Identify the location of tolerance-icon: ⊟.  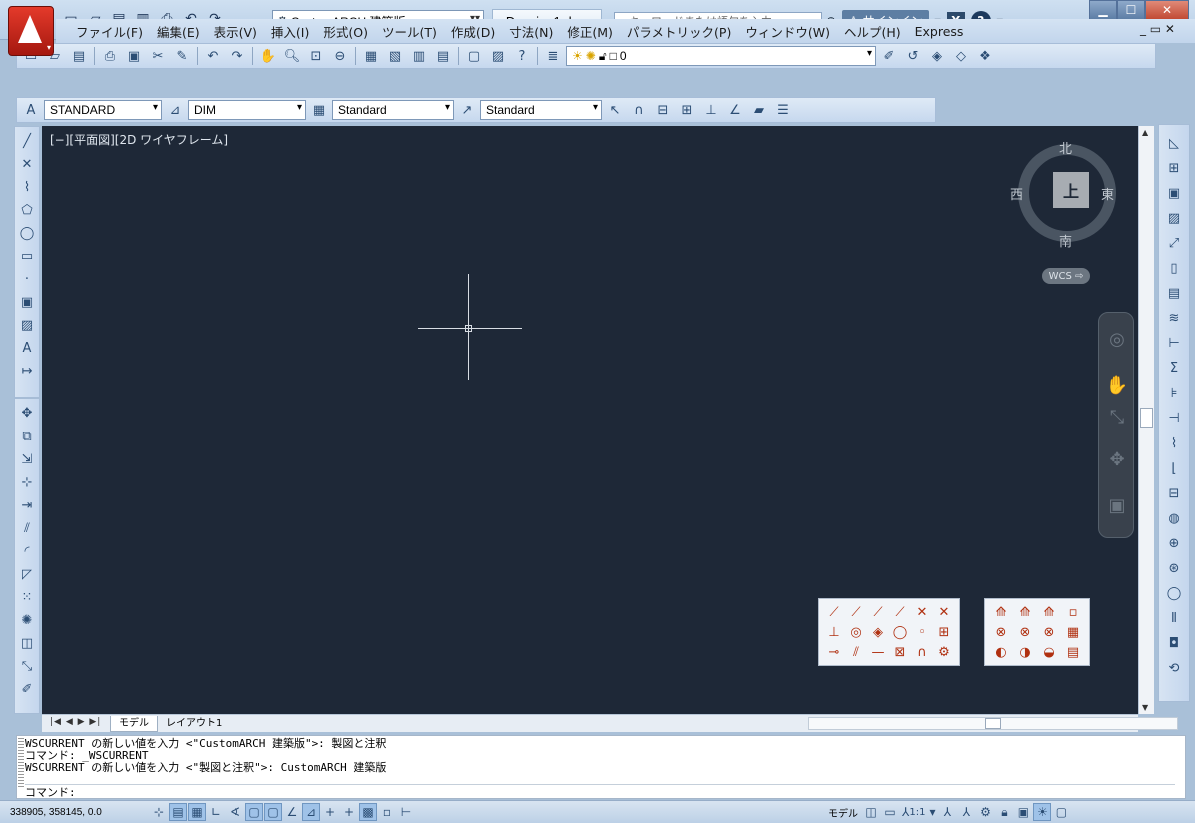
(1174, 493).